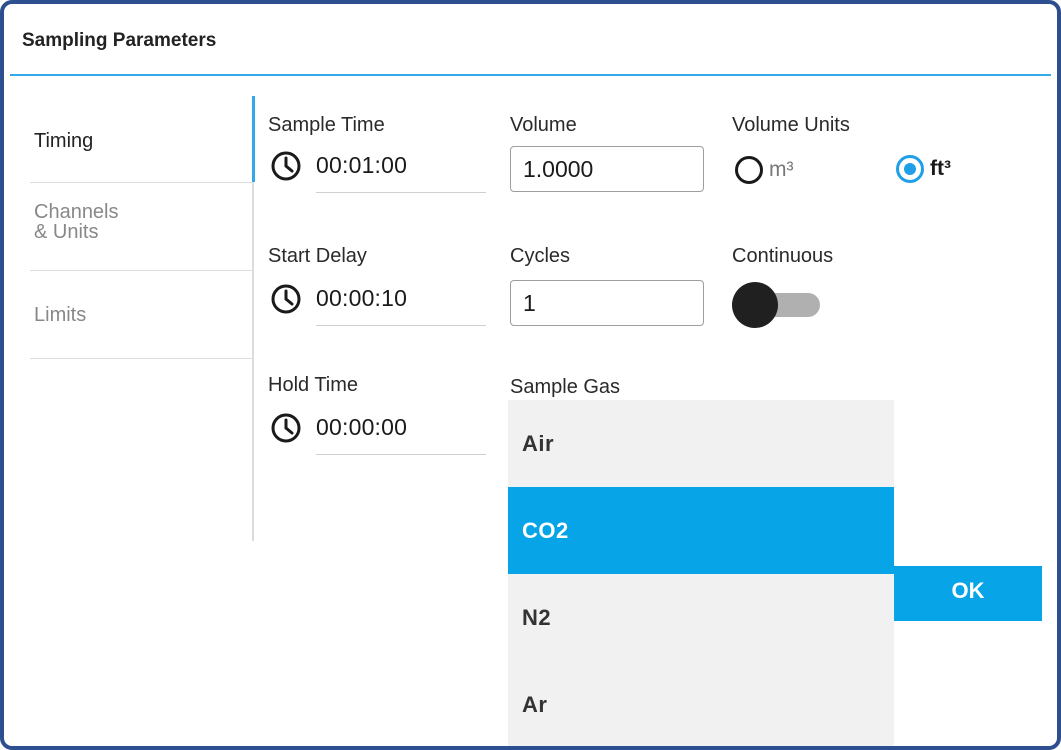 The image size is (1061, 750). I want to click on sidebar-item-timing: Timing, so click(141, 139).